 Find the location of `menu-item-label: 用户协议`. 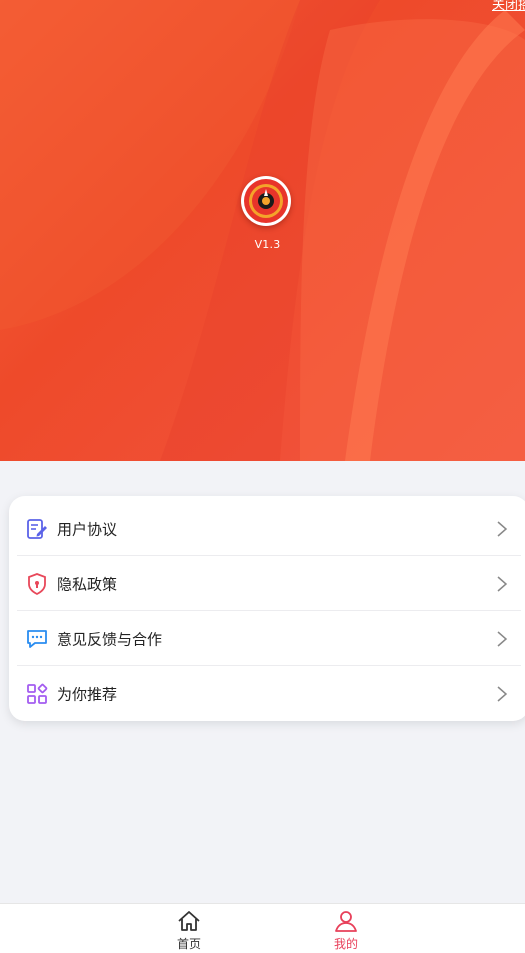

menu-item-label: 用户协议 is located at coordinates (87, 529).